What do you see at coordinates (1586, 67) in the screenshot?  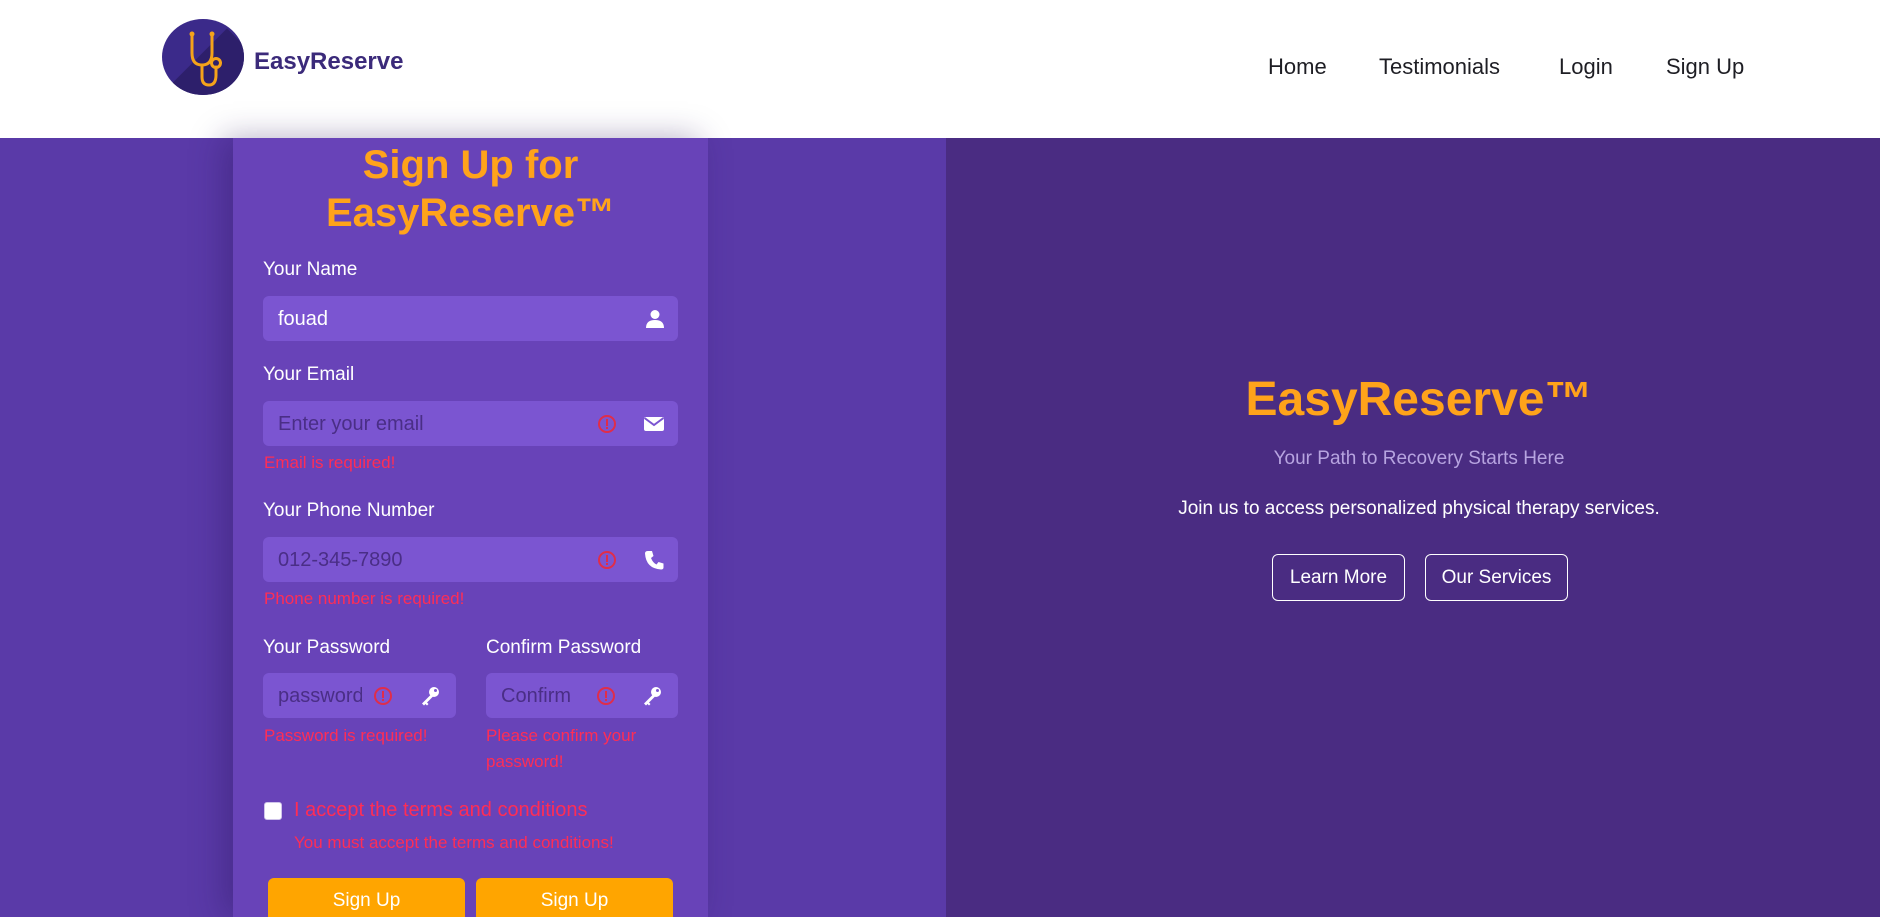 I see `nav-login: Login` at bounding box center [1586, 67].